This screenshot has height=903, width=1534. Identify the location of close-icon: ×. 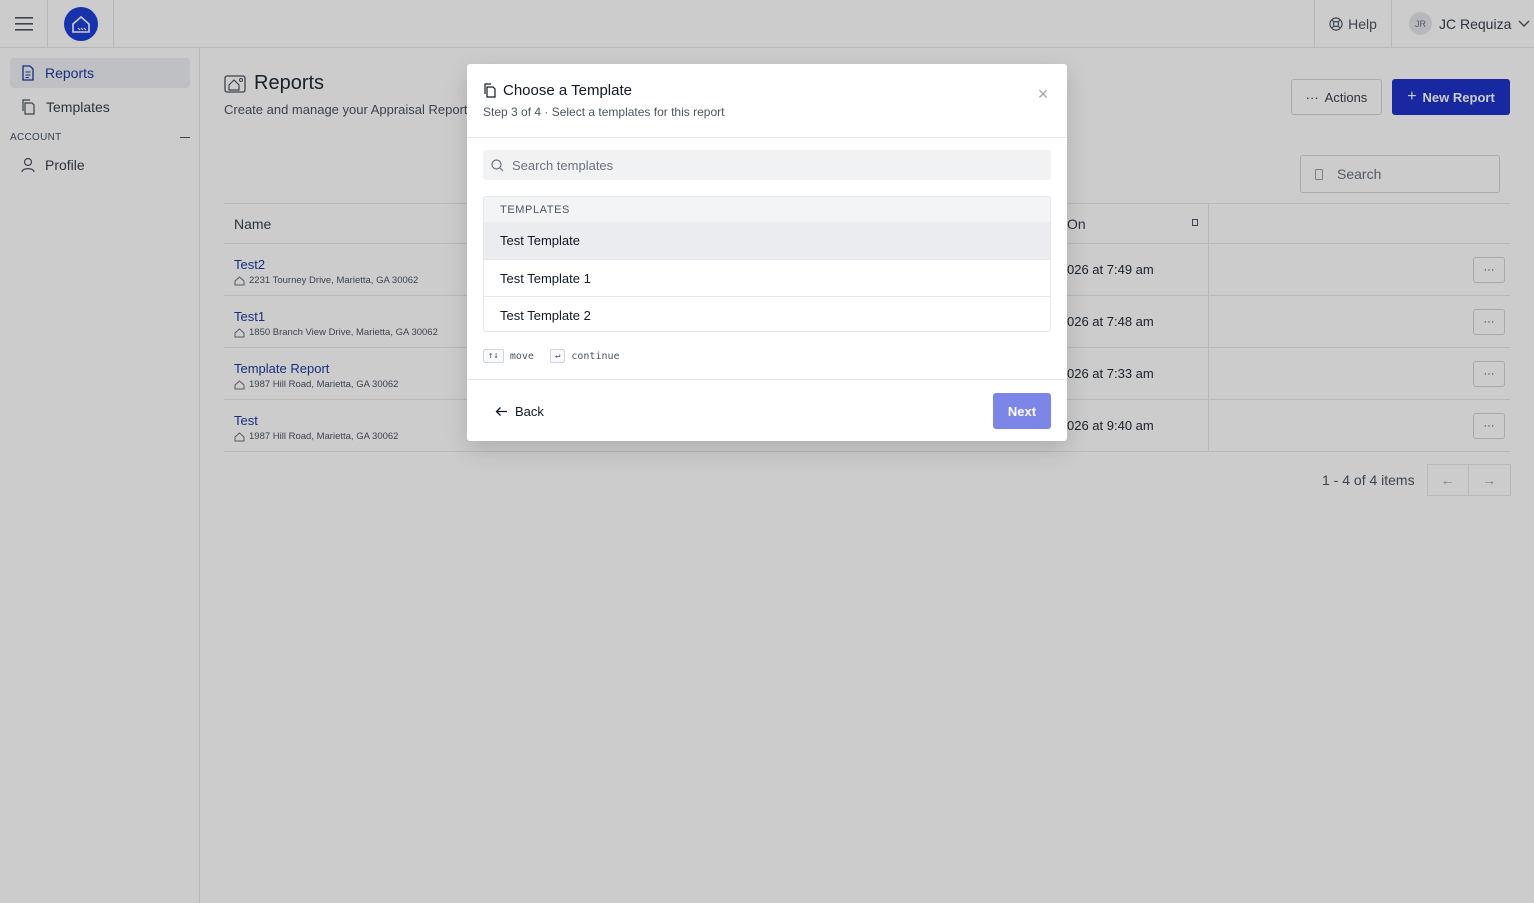
(1043, 94).